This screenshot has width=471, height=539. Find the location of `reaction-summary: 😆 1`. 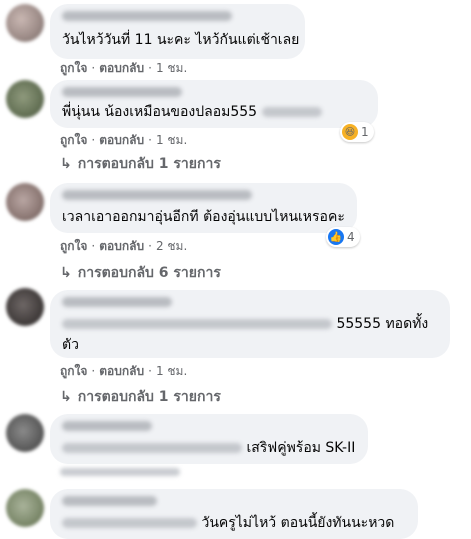

reaction-summary: 😆 1 is located at coordinates (357, 132).